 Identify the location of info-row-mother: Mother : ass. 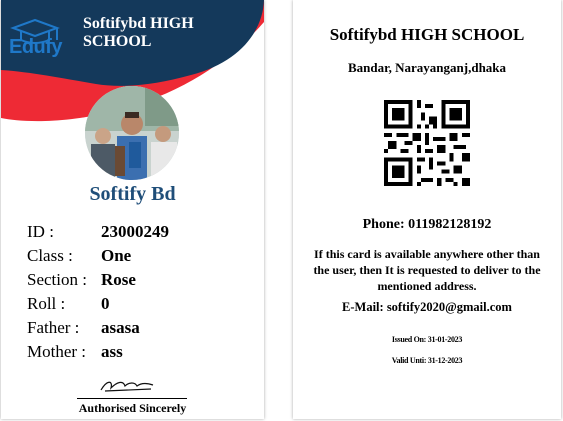
(142, 352).